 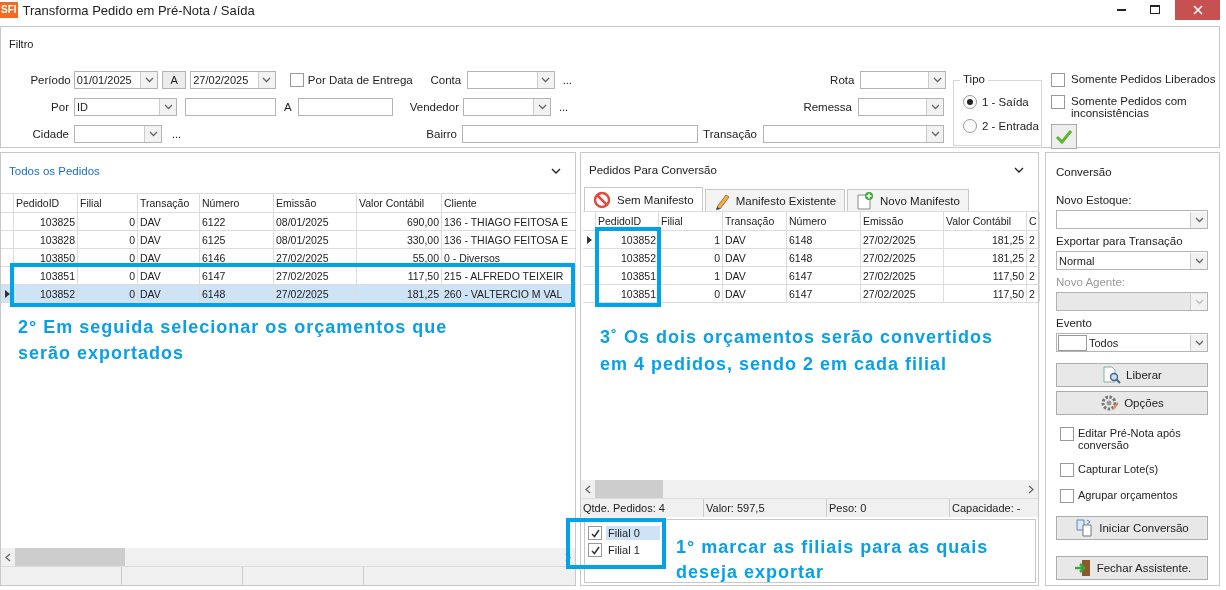 What do you see at coordinates (824, 293) in the screenshot?
I see `table-cell: 6147` at bounding box center [824, 293].